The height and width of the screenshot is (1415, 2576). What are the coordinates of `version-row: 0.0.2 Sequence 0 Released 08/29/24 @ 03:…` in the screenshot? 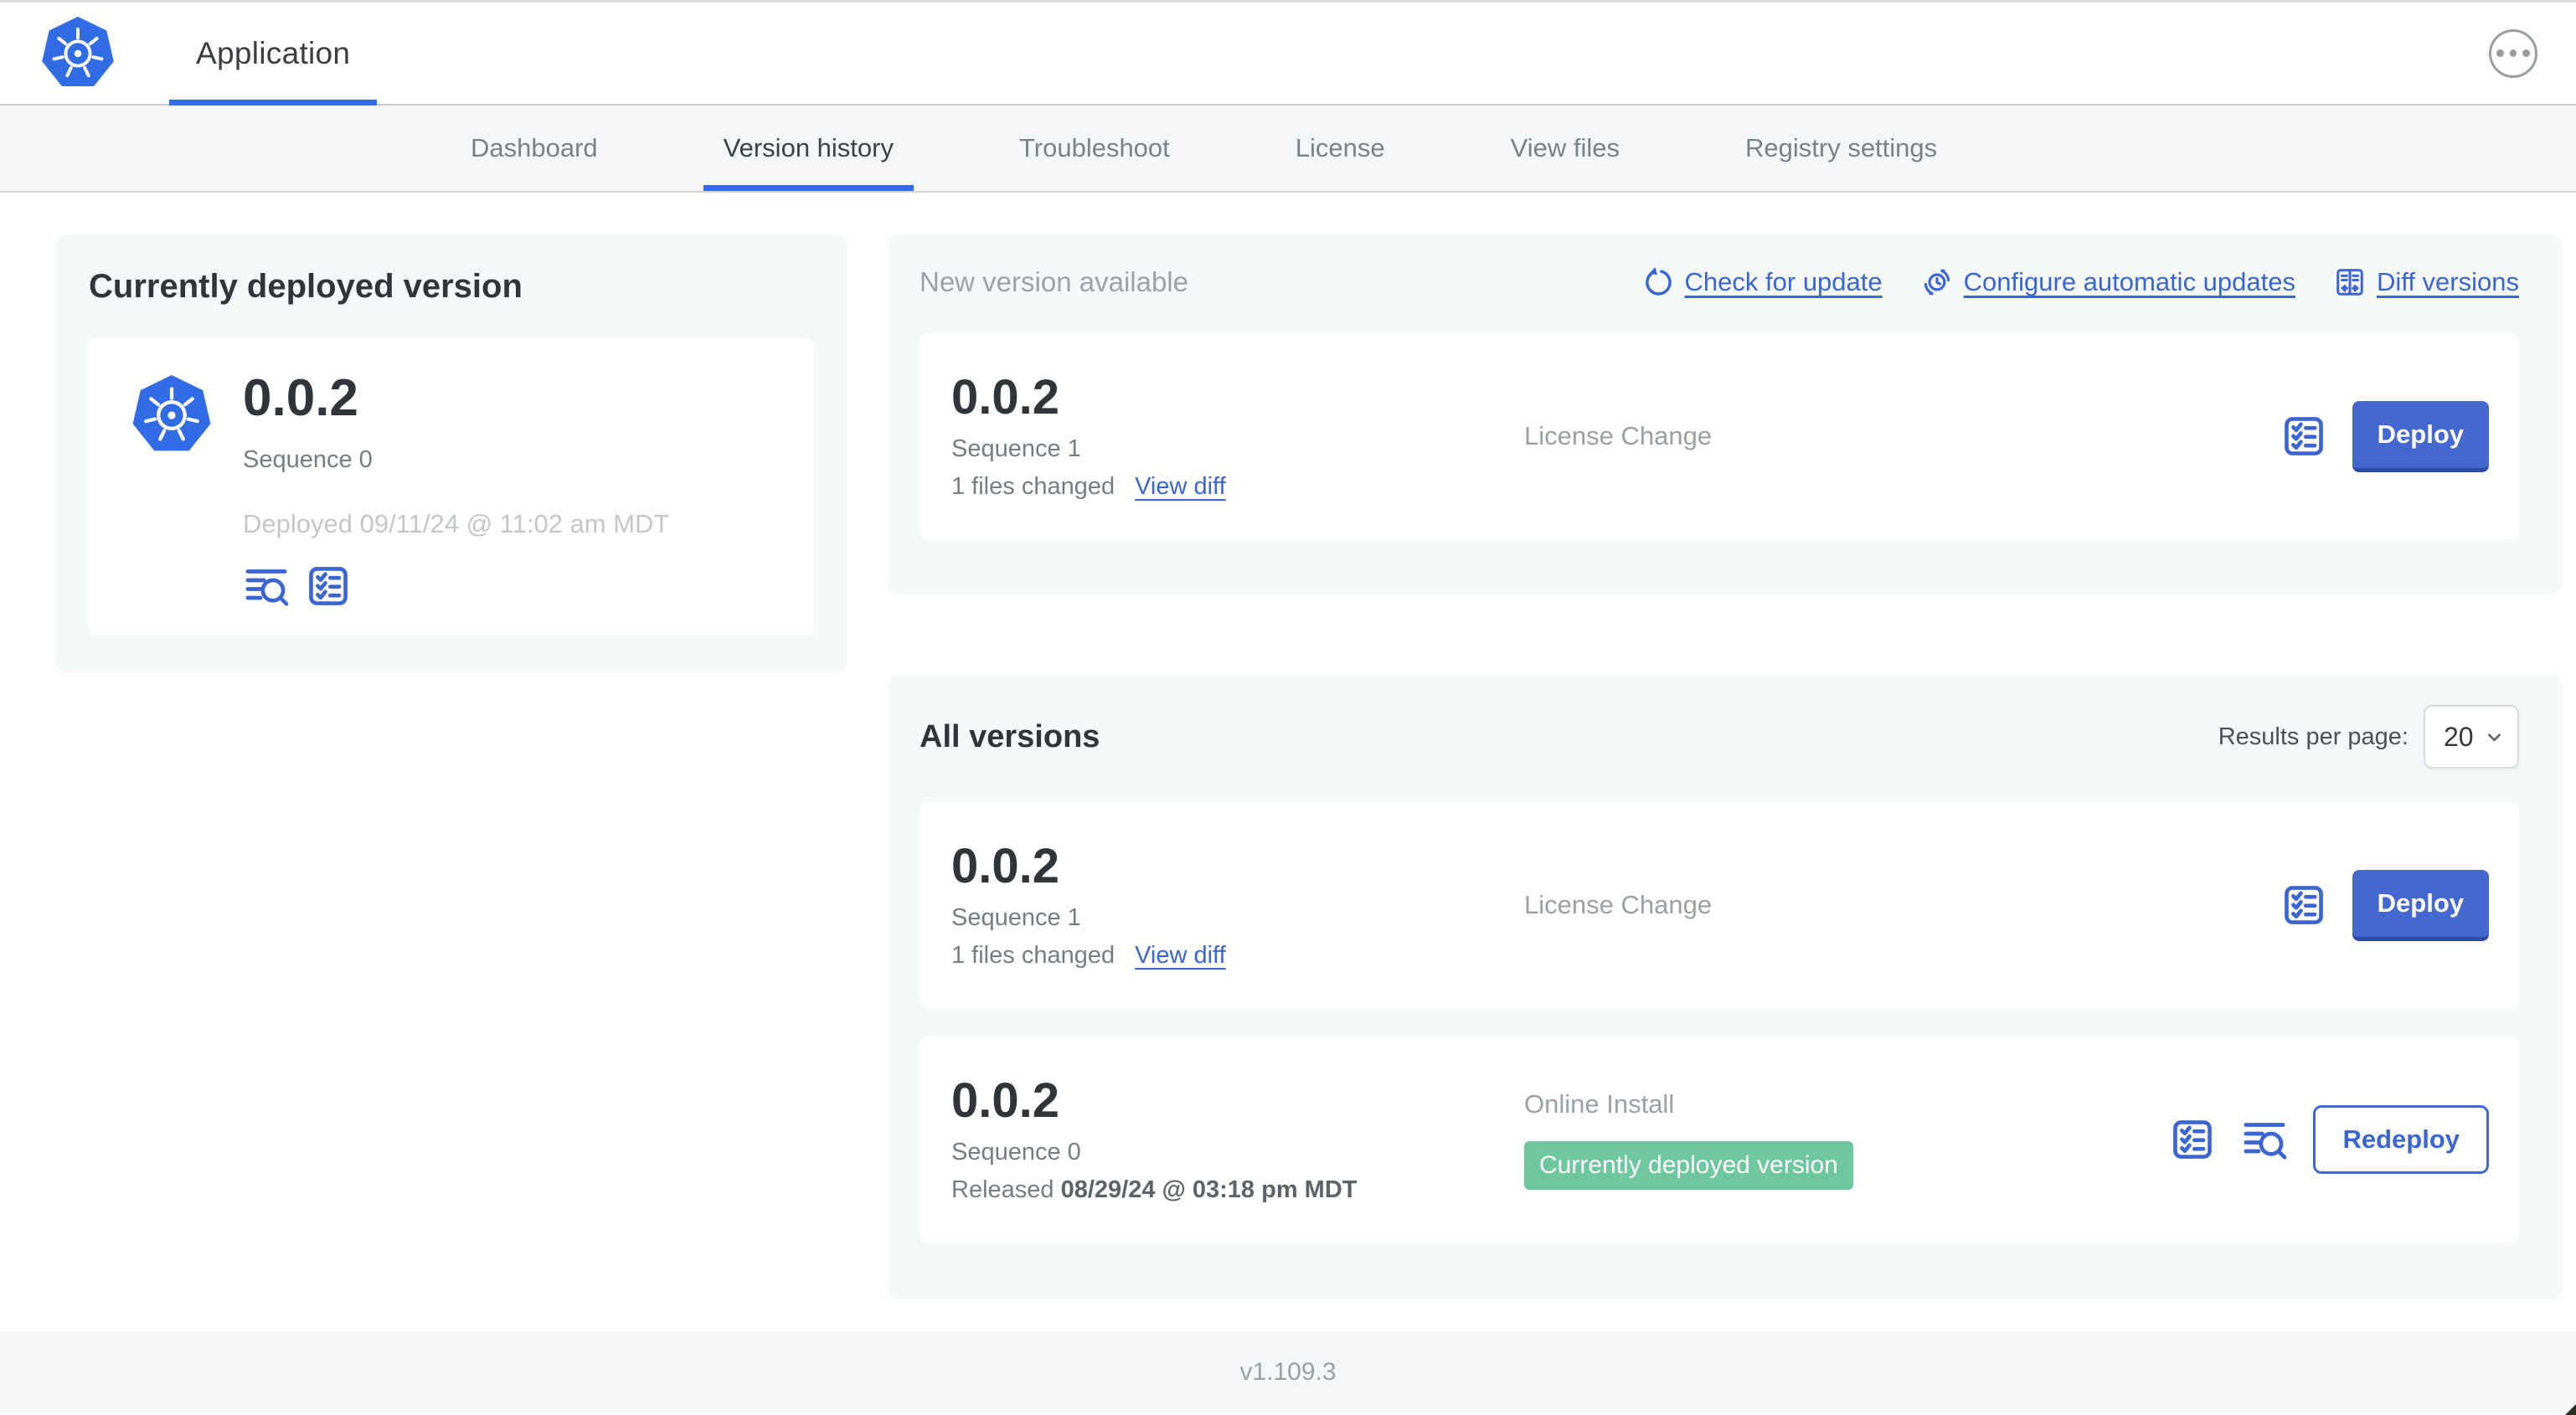 It's located at (1719, 1140).